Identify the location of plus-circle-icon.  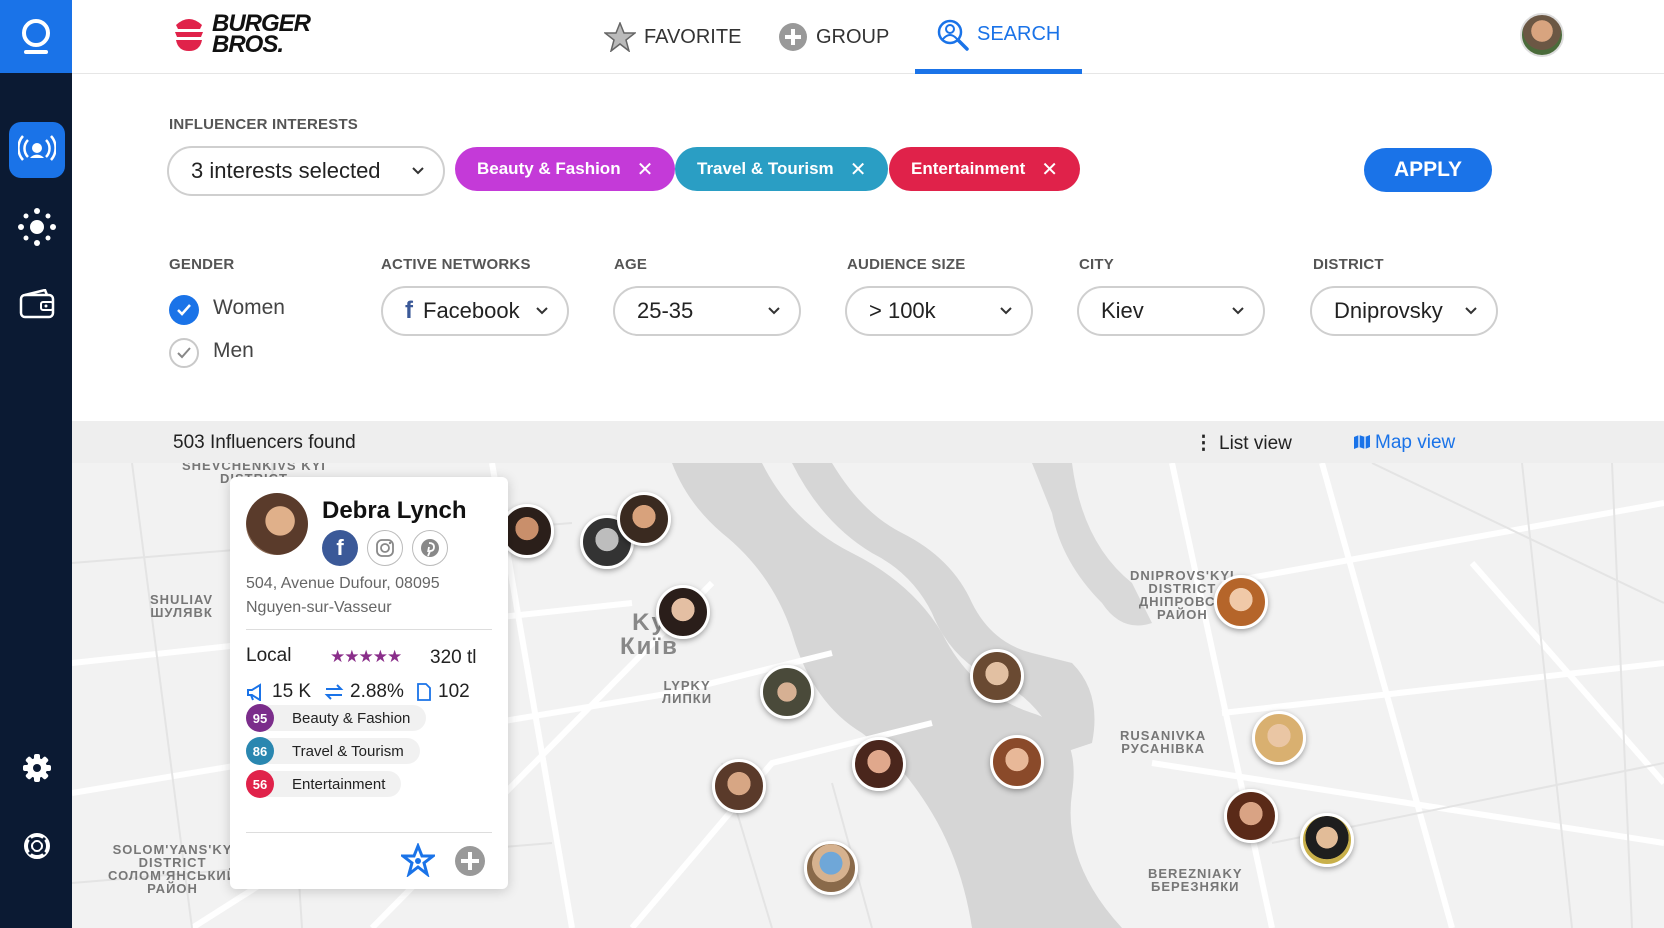
(793, 37).